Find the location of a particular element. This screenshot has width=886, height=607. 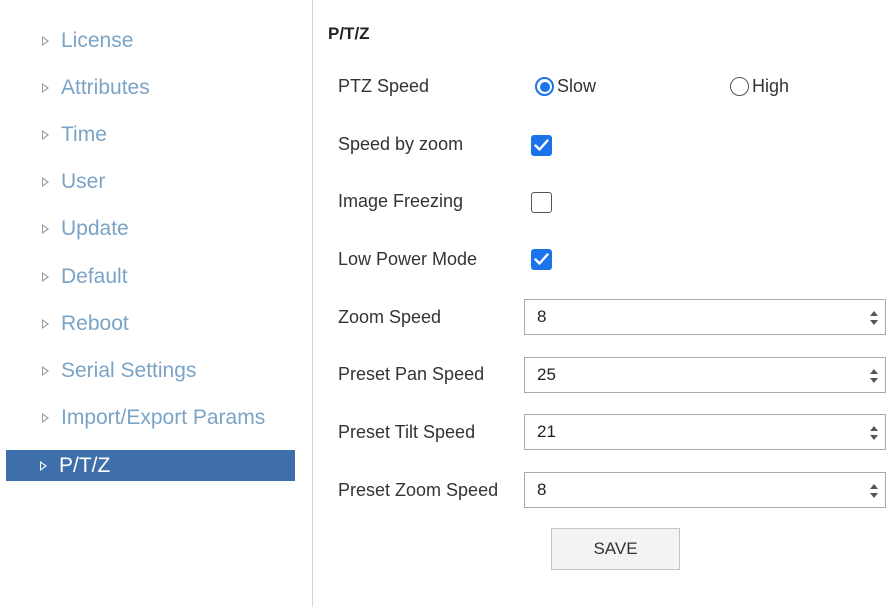

speed-by-zoom-checkbox is located at coordinates (541, 145).